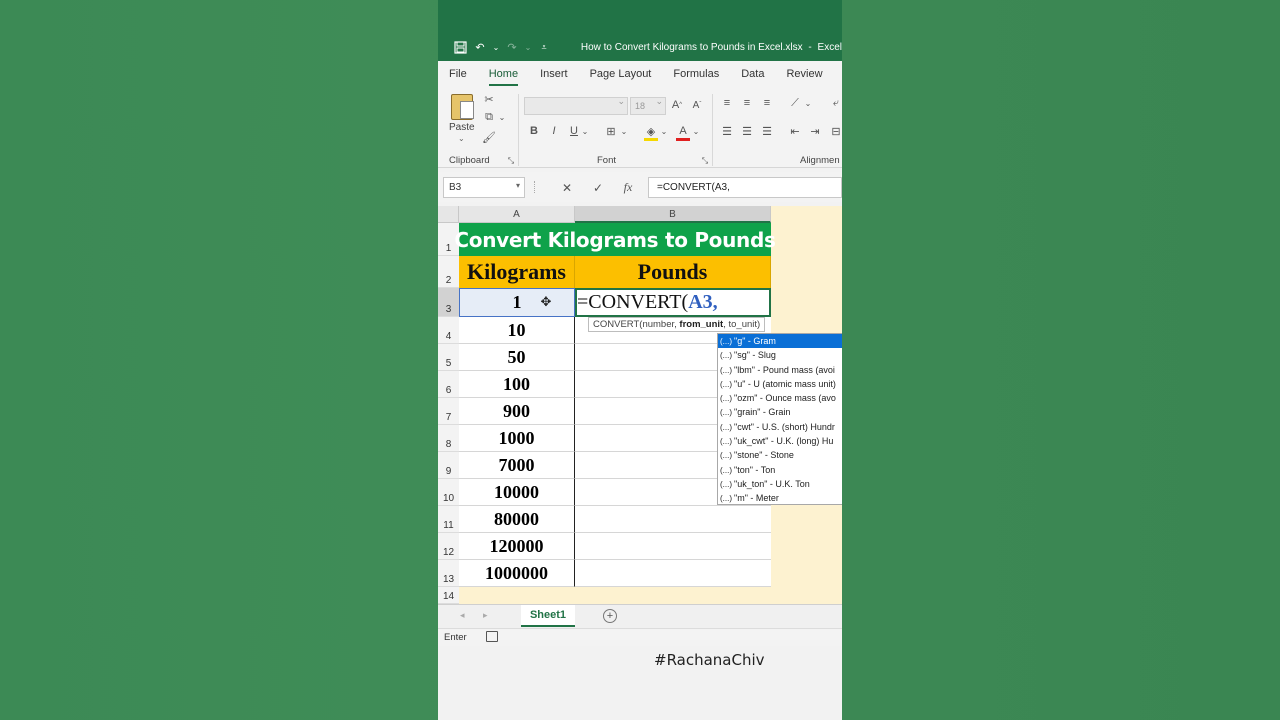 The width and height of the screenshot is (1280, 720). I want to click on name-box-dropdown-icon: ▾, so click(518, 185).